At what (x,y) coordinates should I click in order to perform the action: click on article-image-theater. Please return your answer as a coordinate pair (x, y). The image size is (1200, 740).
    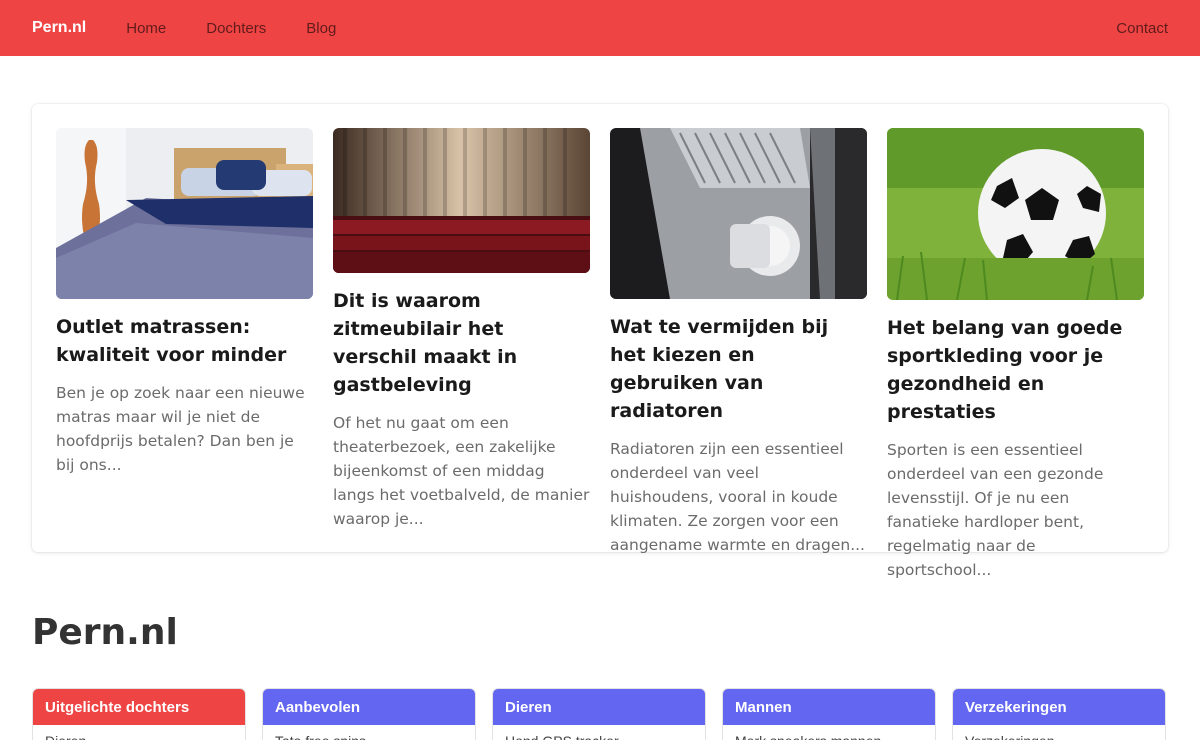
    Looking at the image, I should click on (461, 200).